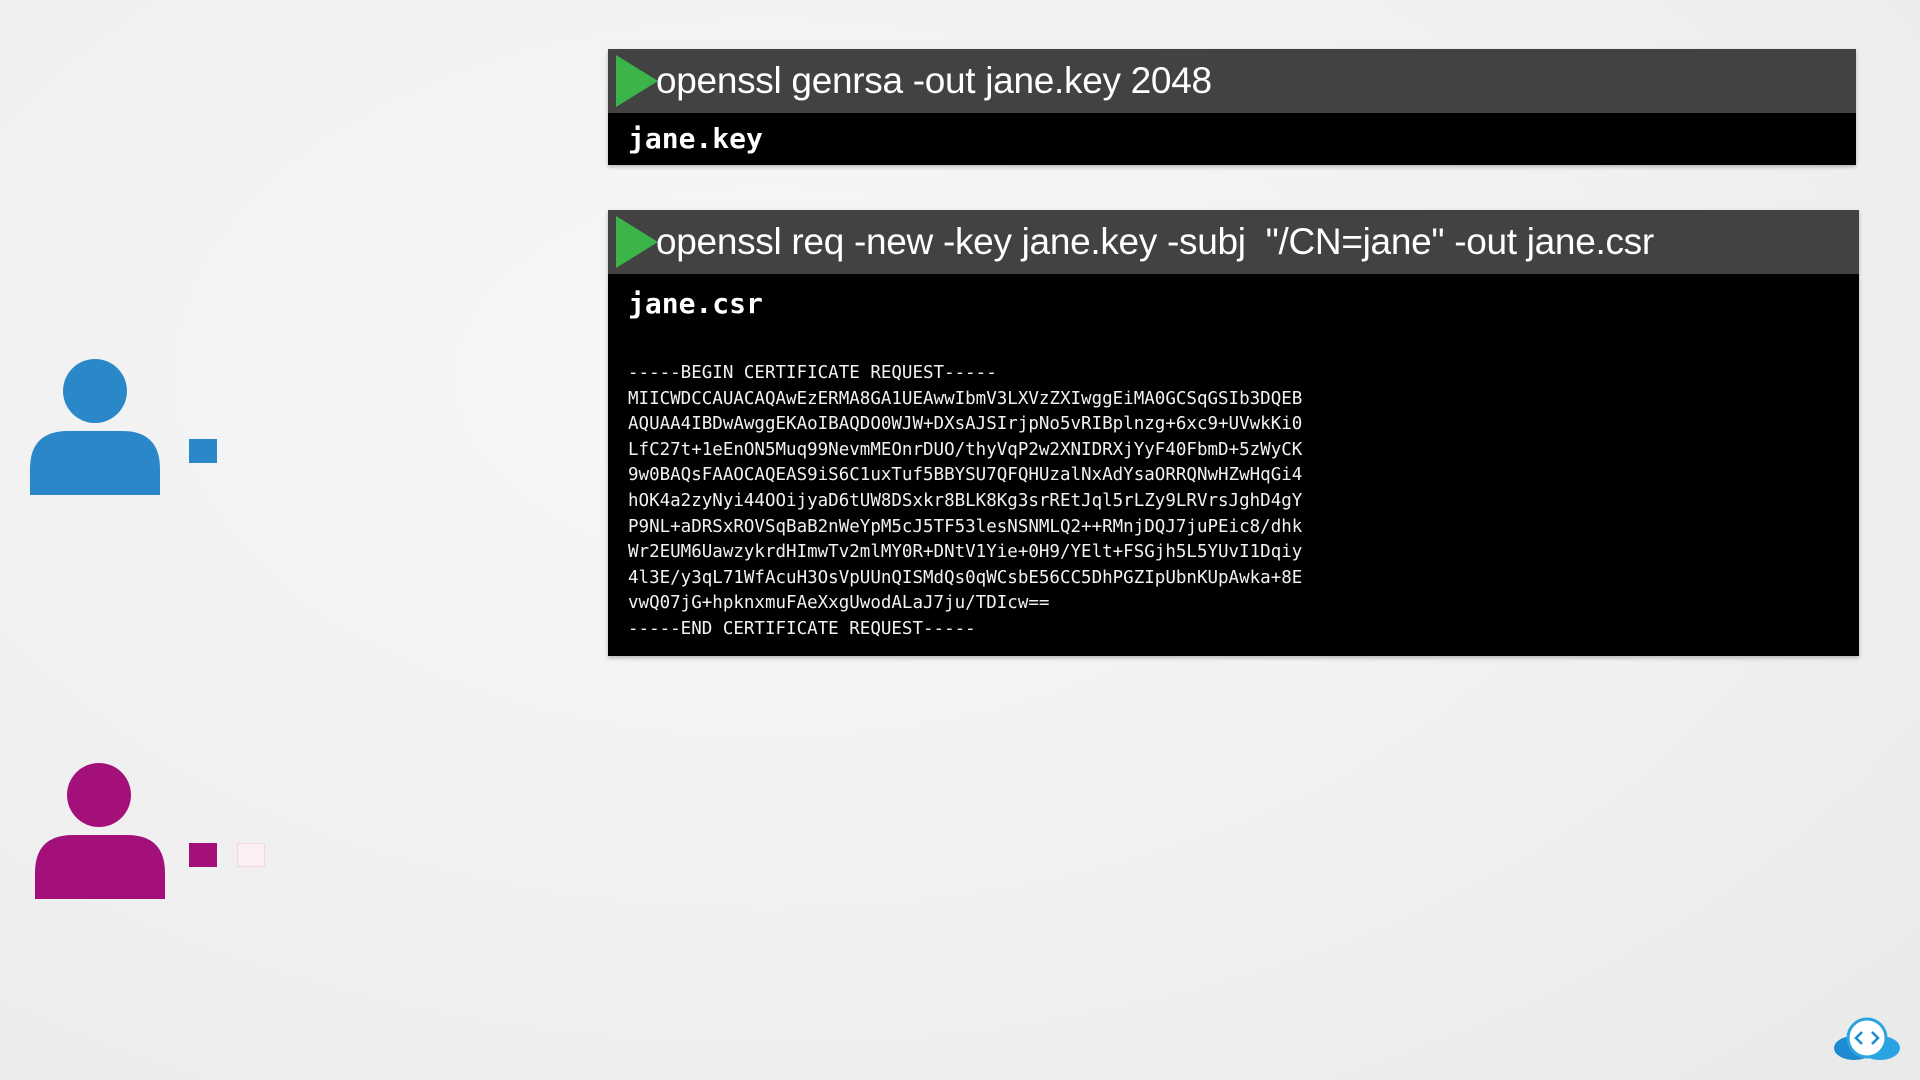  I want to click on user-magenta-person-icon, so click(100, 831).